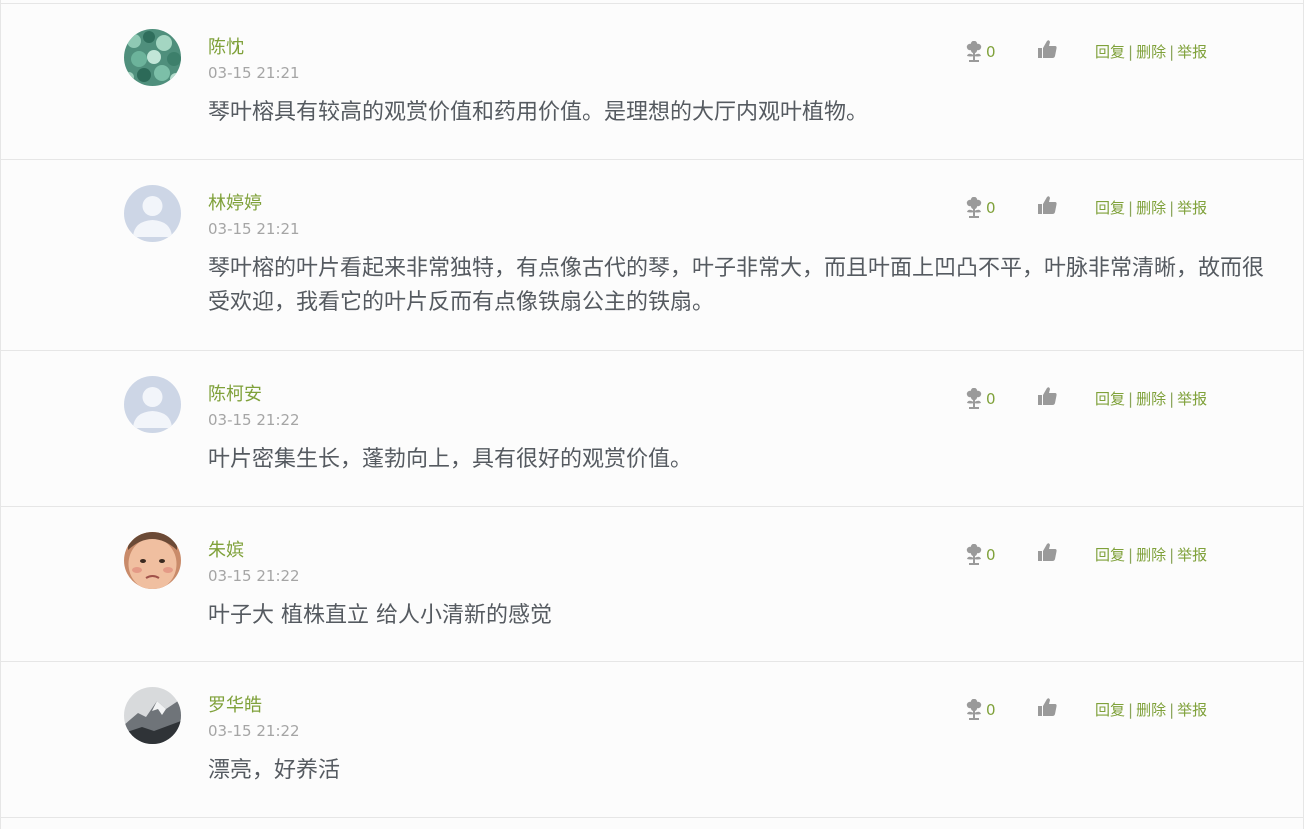 Image resolution: width=1311 pixels, height=829 pixels. I want to click on author-name: 林婷婷, so click(235, 204).